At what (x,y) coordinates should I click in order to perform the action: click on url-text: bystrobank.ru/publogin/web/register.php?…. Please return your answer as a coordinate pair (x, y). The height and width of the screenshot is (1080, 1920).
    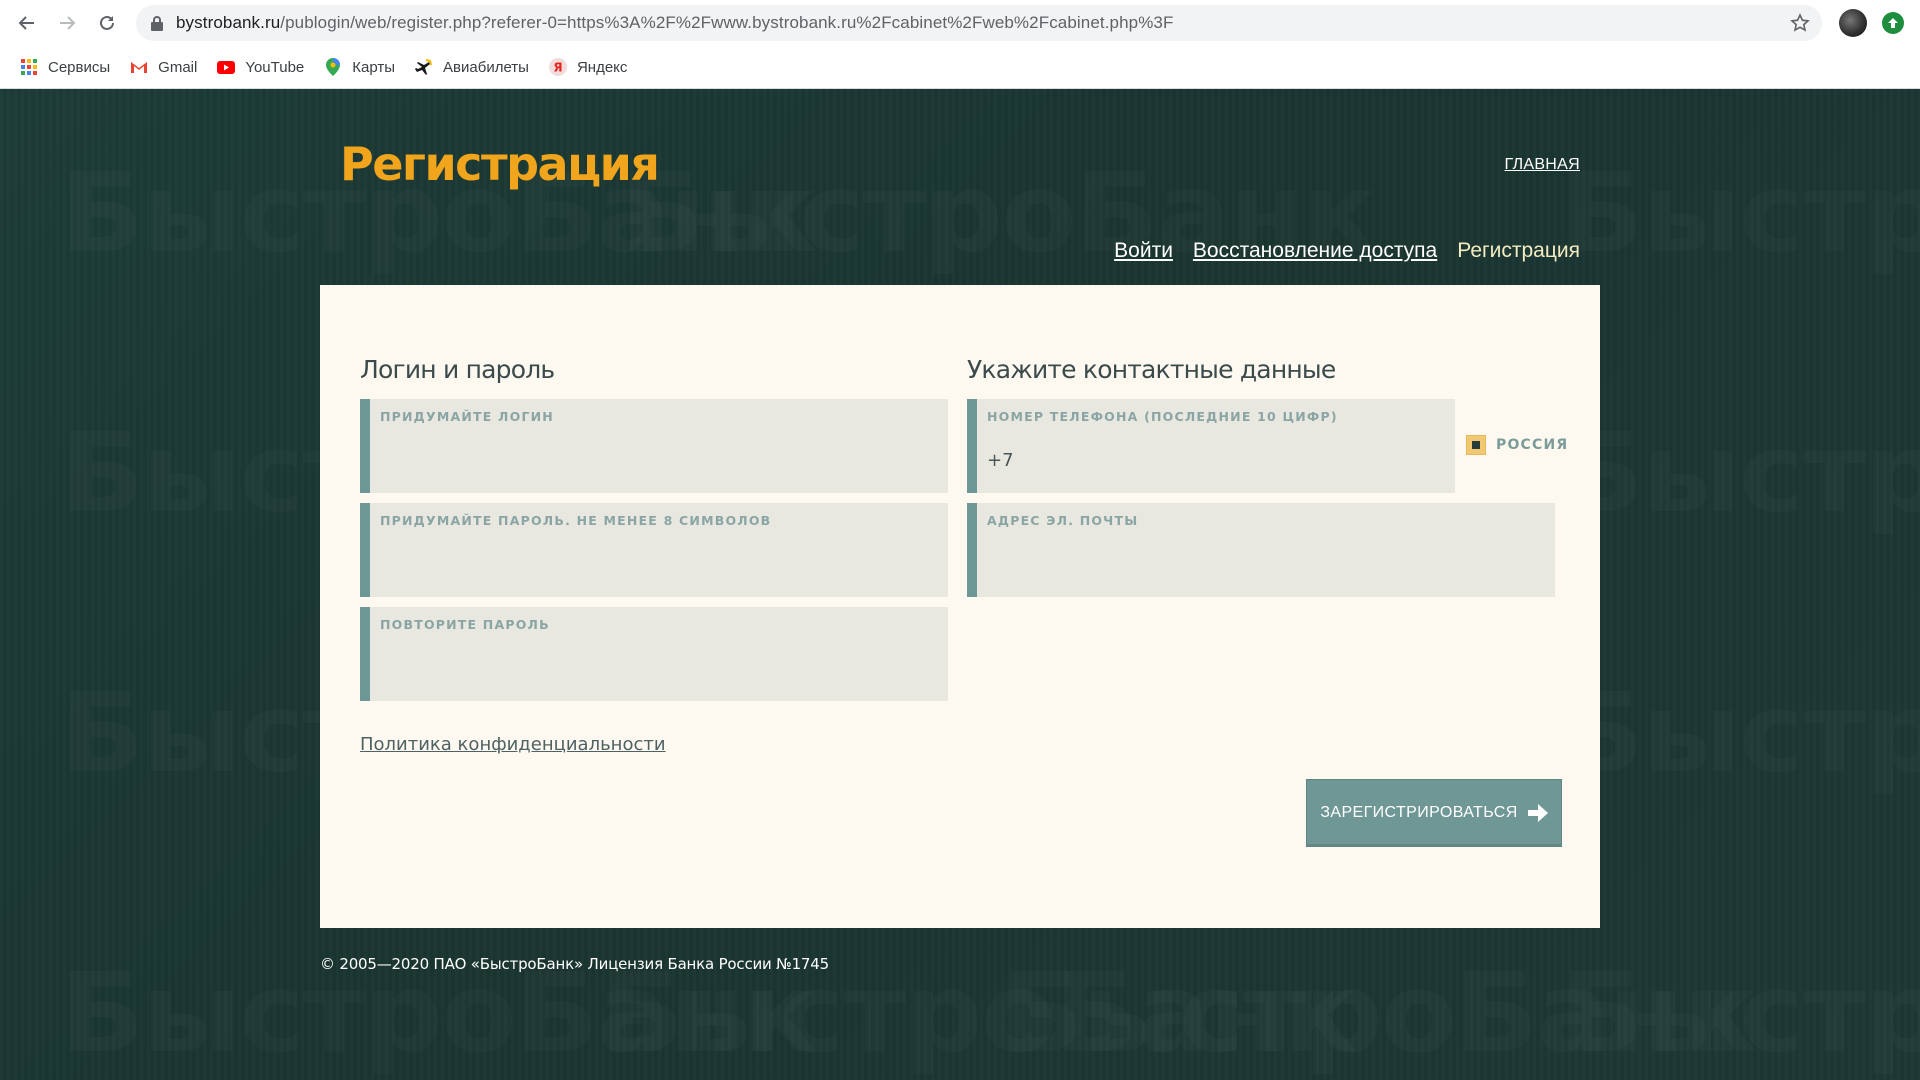
    Looking at the image, I should click on (674, 23).